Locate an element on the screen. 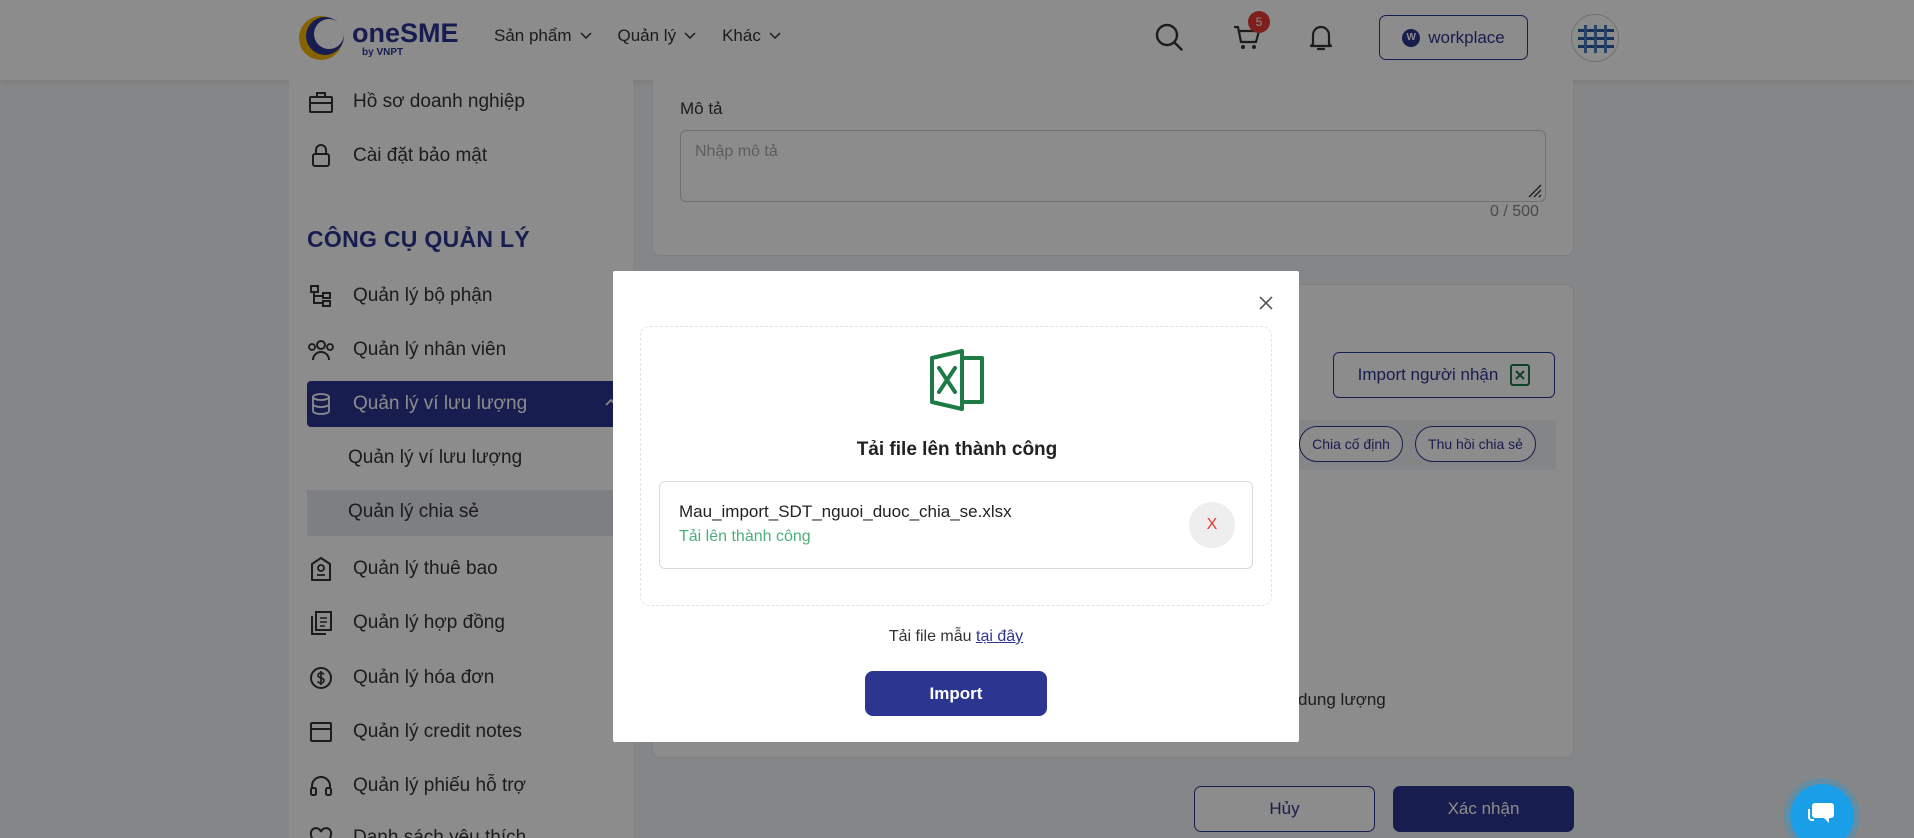  import-button: Import is located at coordinates (956, 693).